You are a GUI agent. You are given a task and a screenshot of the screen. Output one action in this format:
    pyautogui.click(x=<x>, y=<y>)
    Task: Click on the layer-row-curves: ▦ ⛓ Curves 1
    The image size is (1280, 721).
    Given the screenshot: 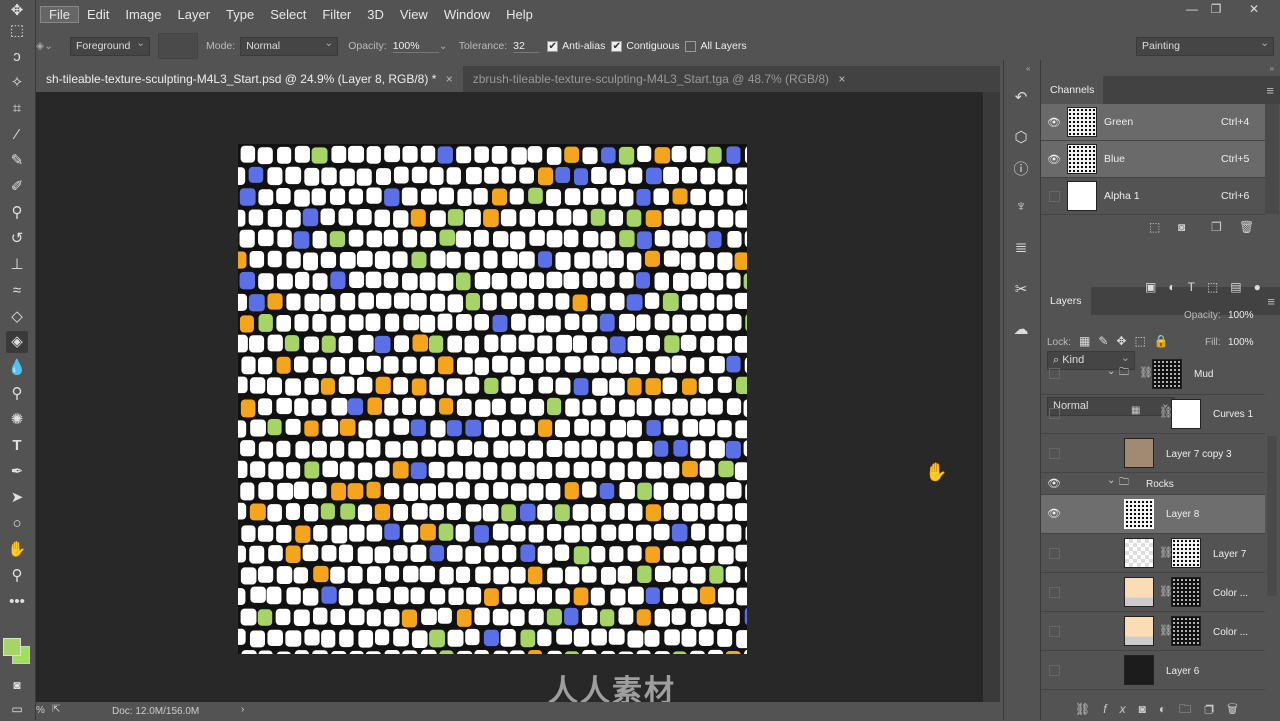 What is the action you would take?
    pyautogui.click(x=1153, y=414)
    